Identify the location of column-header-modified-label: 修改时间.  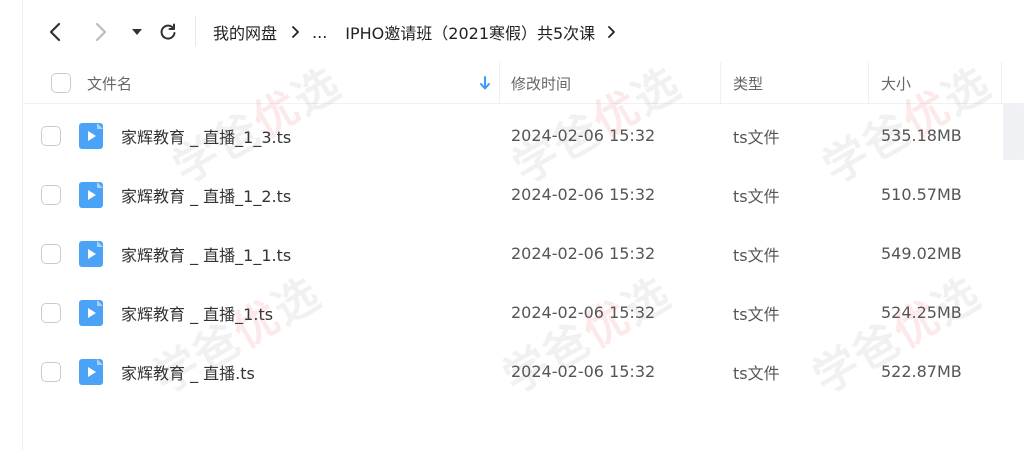
(541, 83).